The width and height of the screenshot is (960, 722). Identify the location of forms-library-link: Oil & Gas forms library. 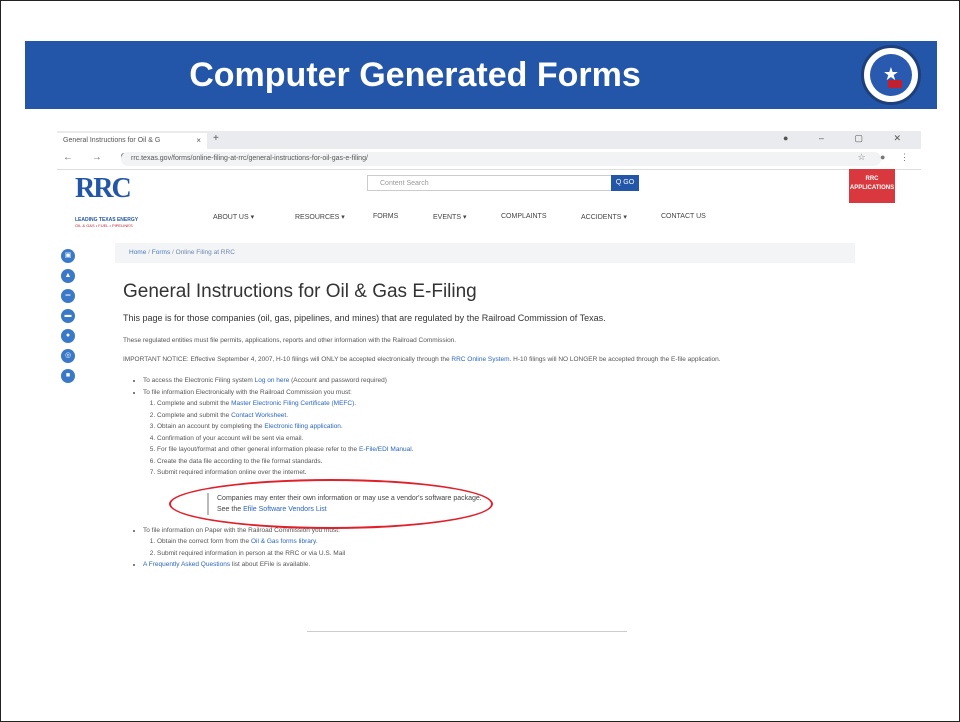
(283, 541).